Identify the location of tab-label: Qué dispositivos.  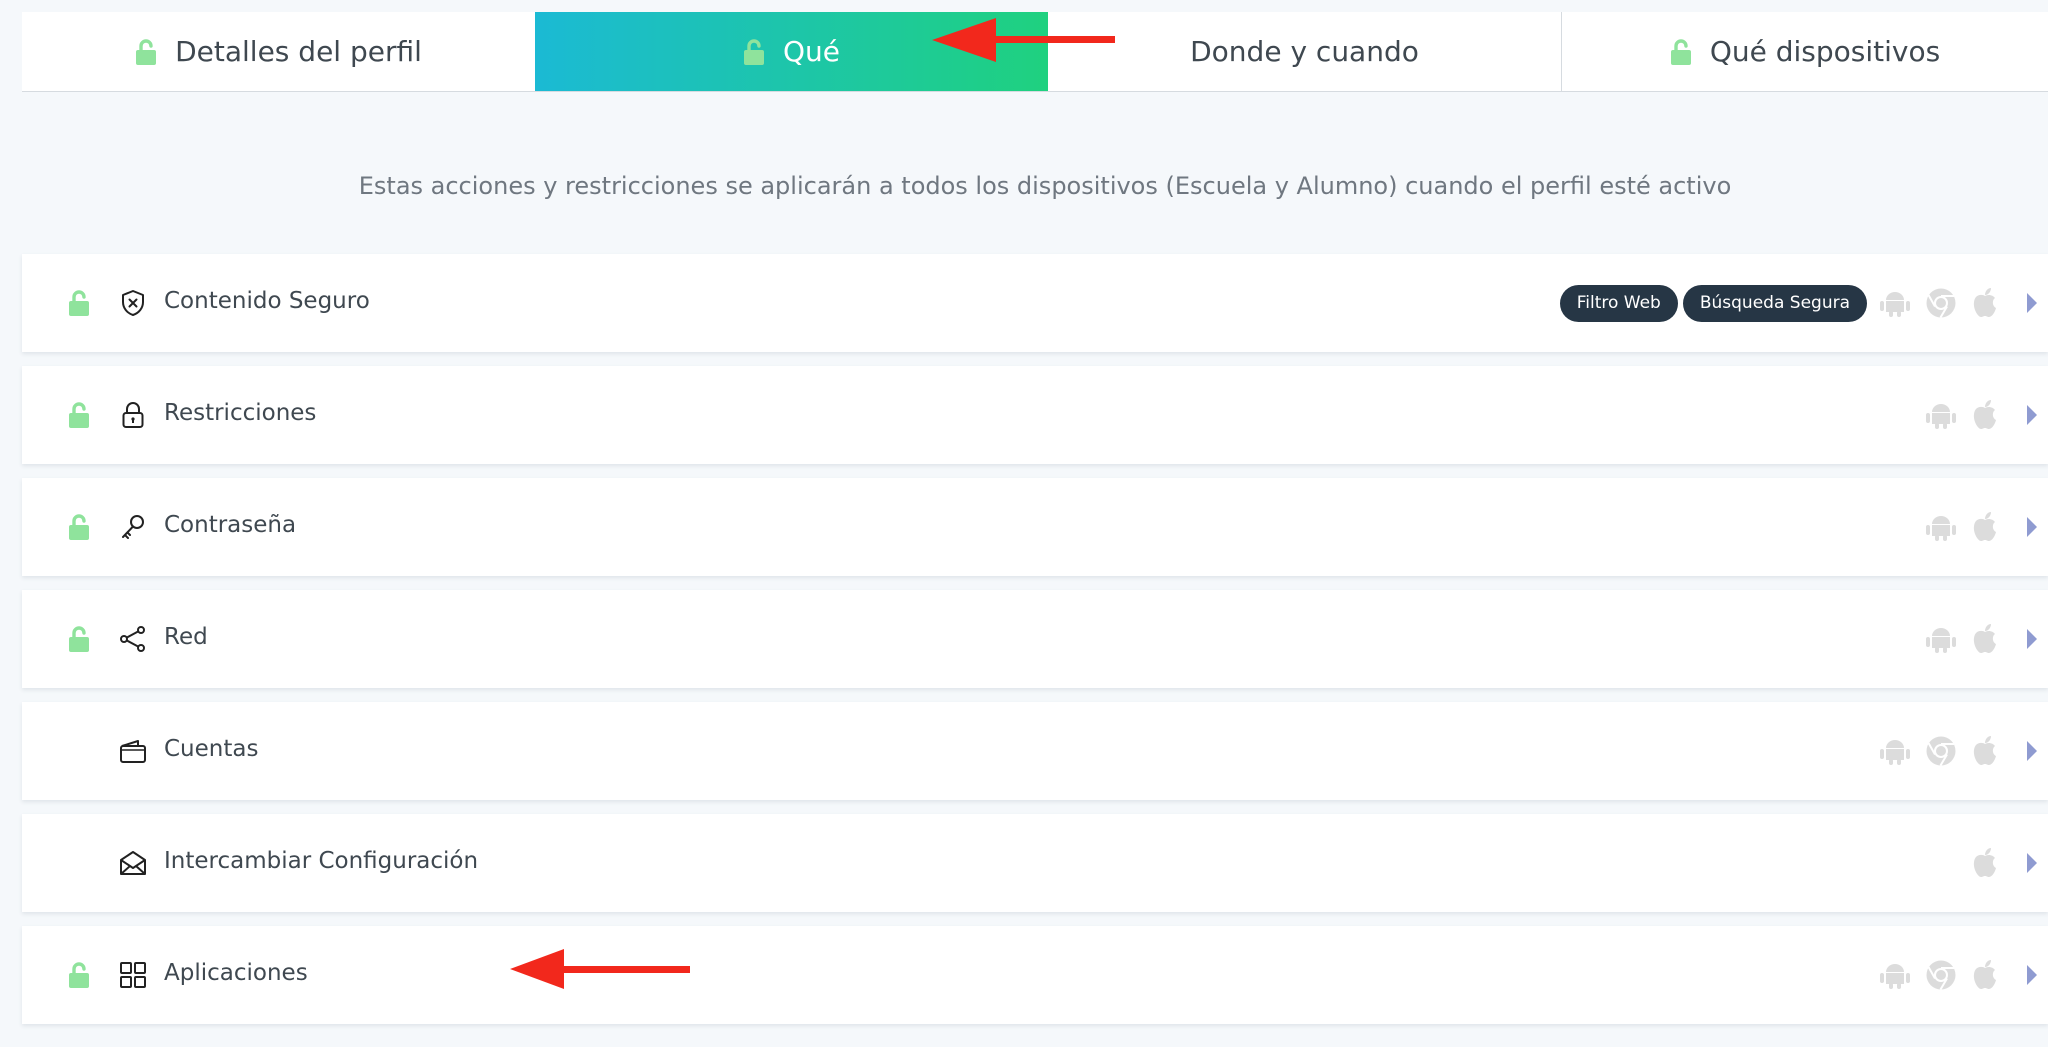
(1825, 51).